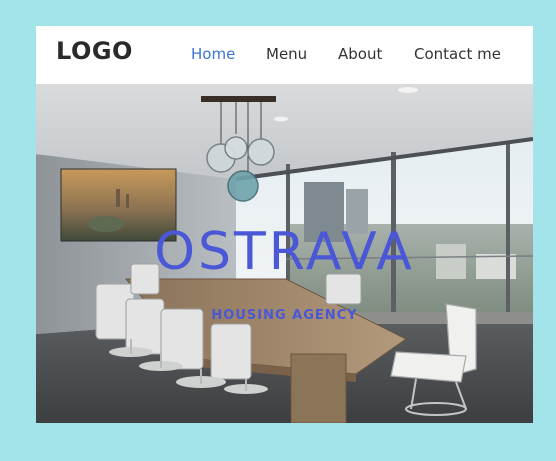  I want to click on nav-home-link: Home, so click(213, 54).